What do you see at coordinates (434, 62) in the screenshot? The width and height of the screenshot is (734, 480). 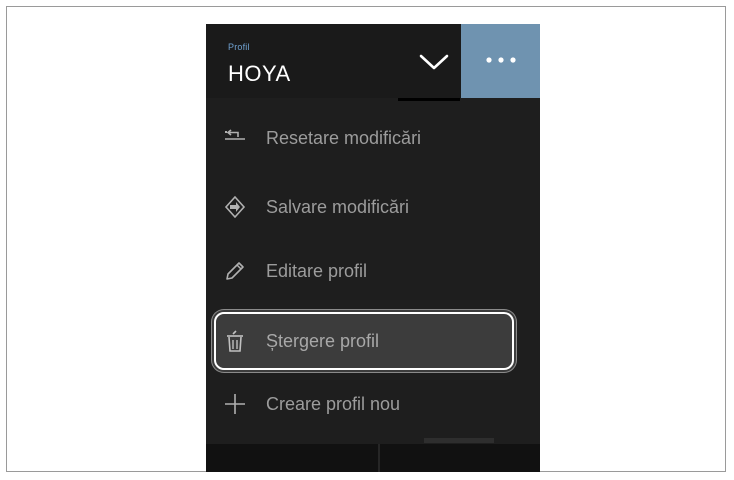 I see `chevron-down-icon` at bounding box center [434, 62].